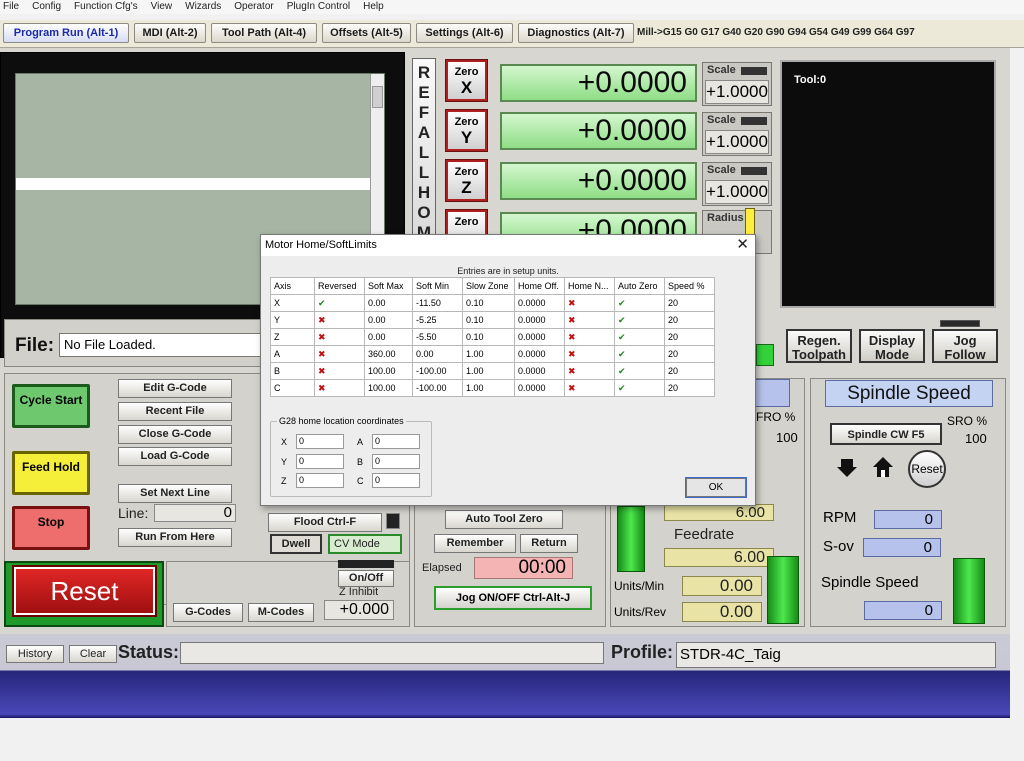 This screenshot has height=761, width=1024. I want to click on close-icon: ✕, so click(742, 245).